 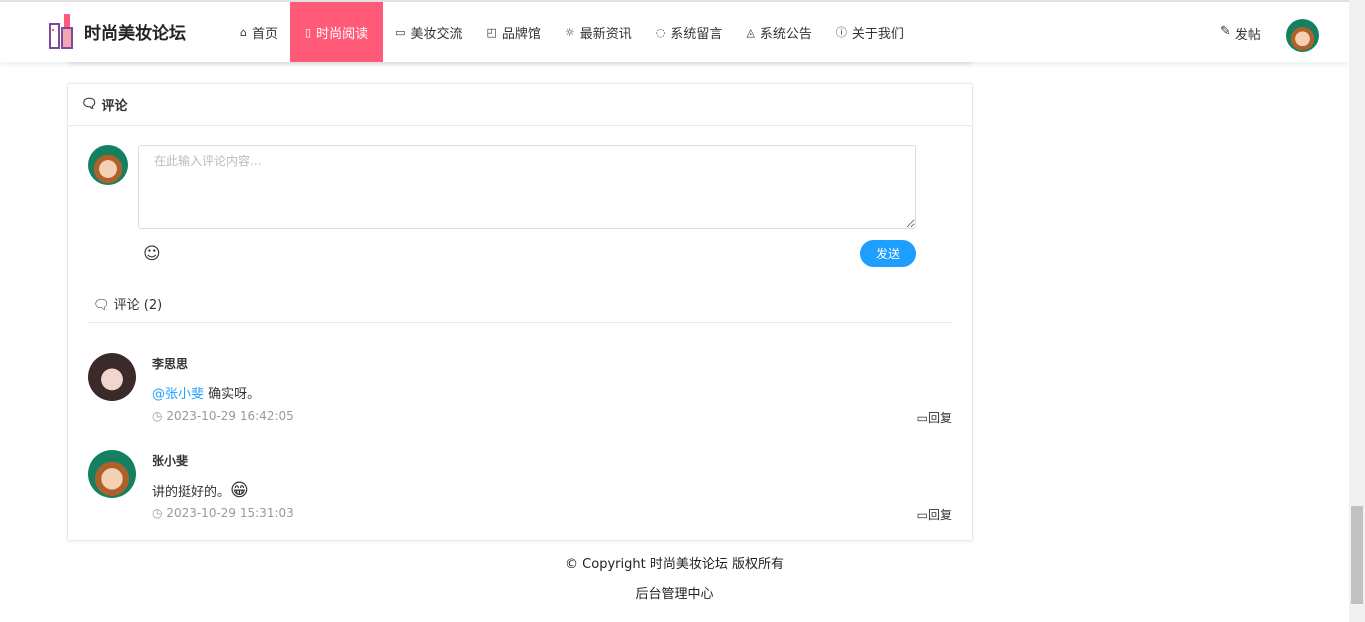 I want to click on post-button: ✎ 发帖, so click(x=1240, y=33).